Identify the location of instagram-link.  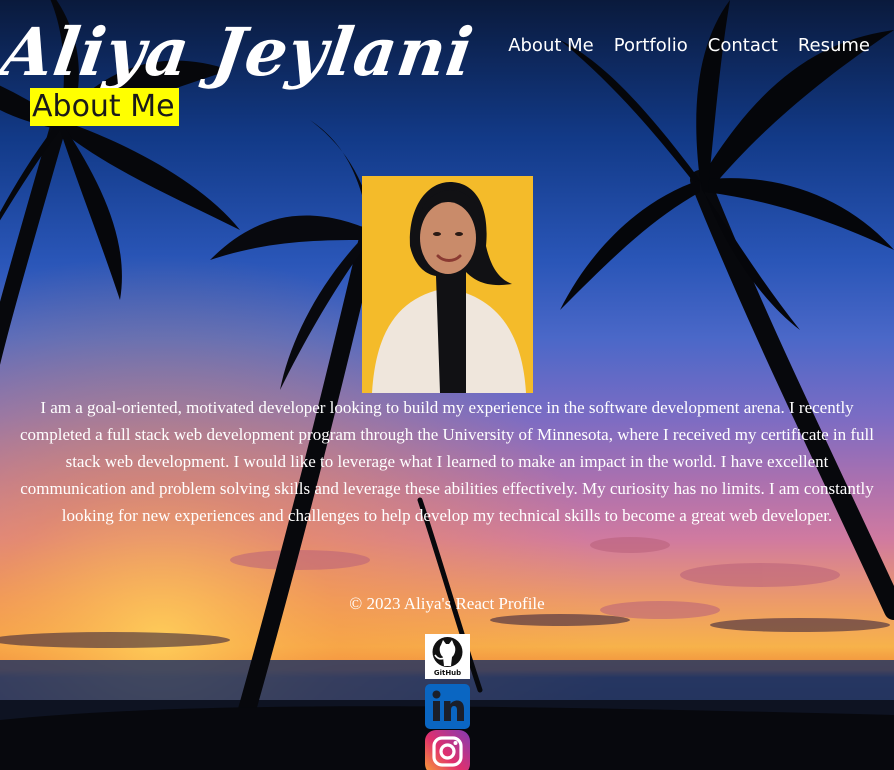
(447, 750).